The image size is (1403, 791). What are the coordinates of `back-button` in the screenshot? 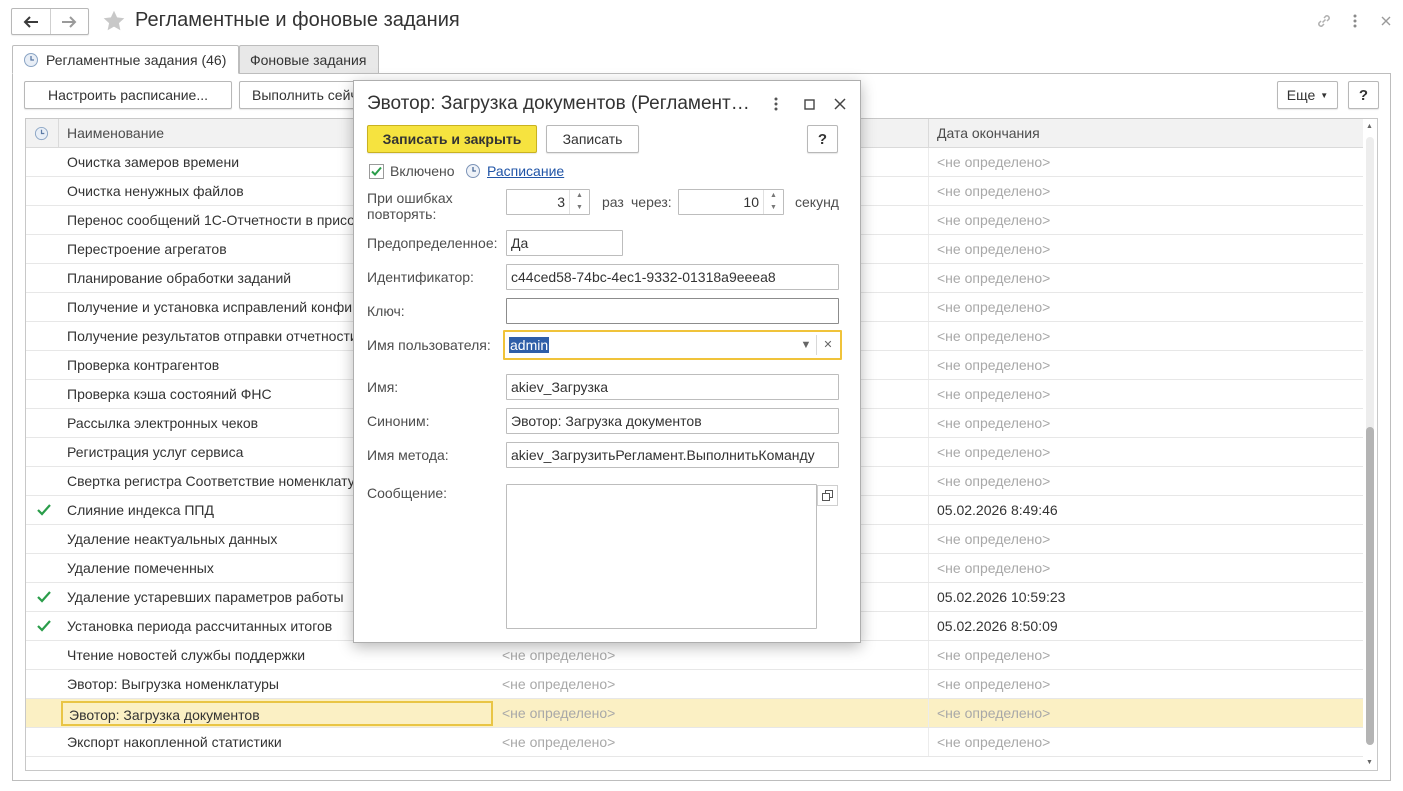 It's located at (31, 21).